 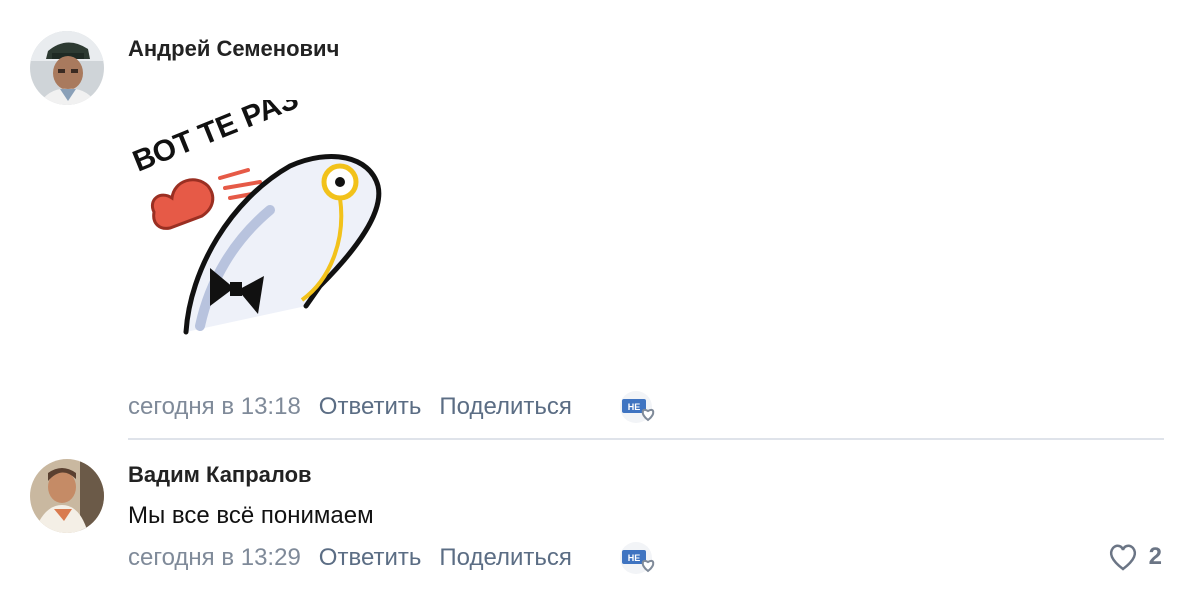 I want to click on sticker-image: ВОТ ТЕ РАЗ, so click(x=269, y=216).